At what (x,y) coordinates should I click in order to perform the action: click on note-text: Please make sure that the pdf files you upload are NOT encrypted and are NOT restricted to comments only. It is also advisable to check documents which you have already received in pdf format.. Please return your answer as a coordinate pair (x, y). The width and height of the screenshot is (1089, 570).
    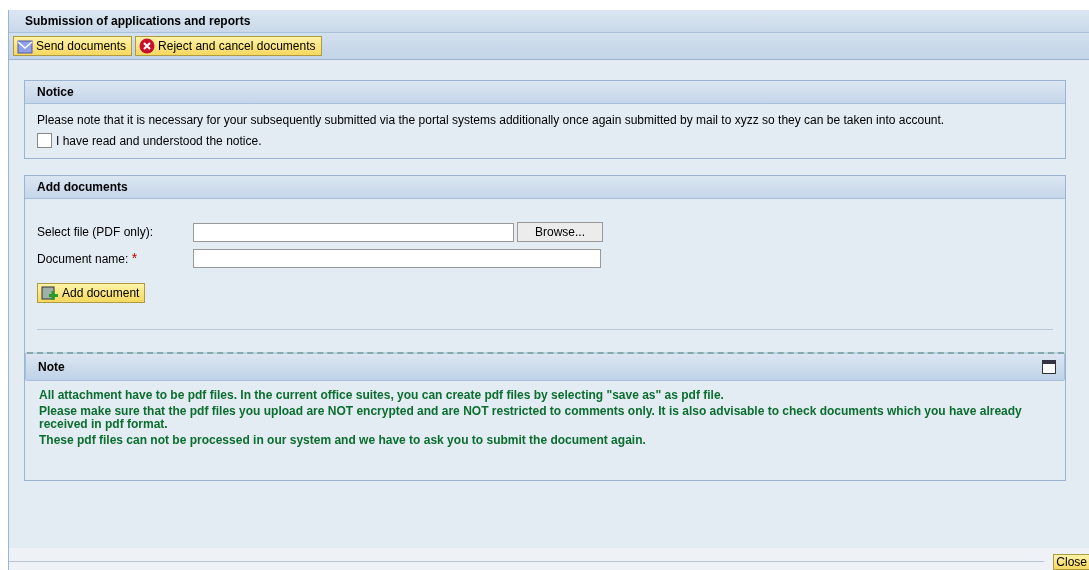
    Looking at the image, I should click on (530, 419).